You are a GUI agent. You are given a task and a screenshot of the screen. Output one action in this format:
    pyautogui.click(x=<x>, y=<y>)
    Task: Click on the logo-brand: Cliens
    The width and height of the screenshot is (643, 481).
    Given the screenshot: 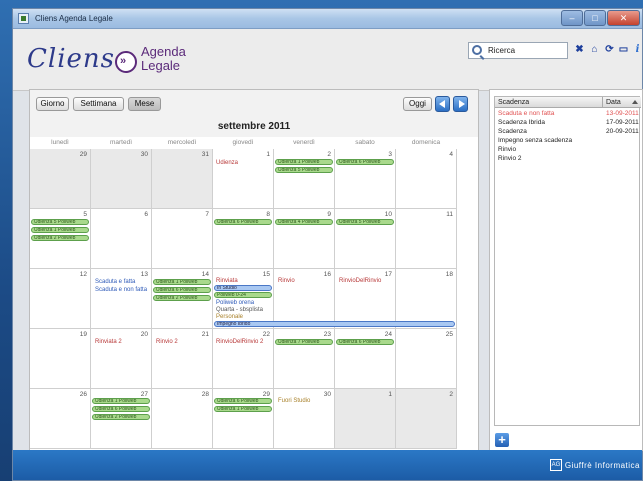 What is the action you would take?
    pyautogui.click(x=71, y=59)
    